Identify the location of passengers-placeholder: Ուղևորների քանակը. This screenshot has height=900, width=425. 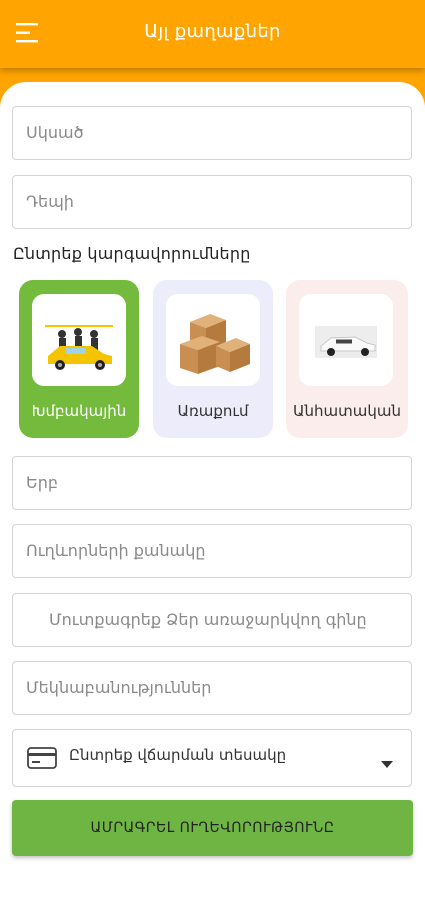
(116, 550).